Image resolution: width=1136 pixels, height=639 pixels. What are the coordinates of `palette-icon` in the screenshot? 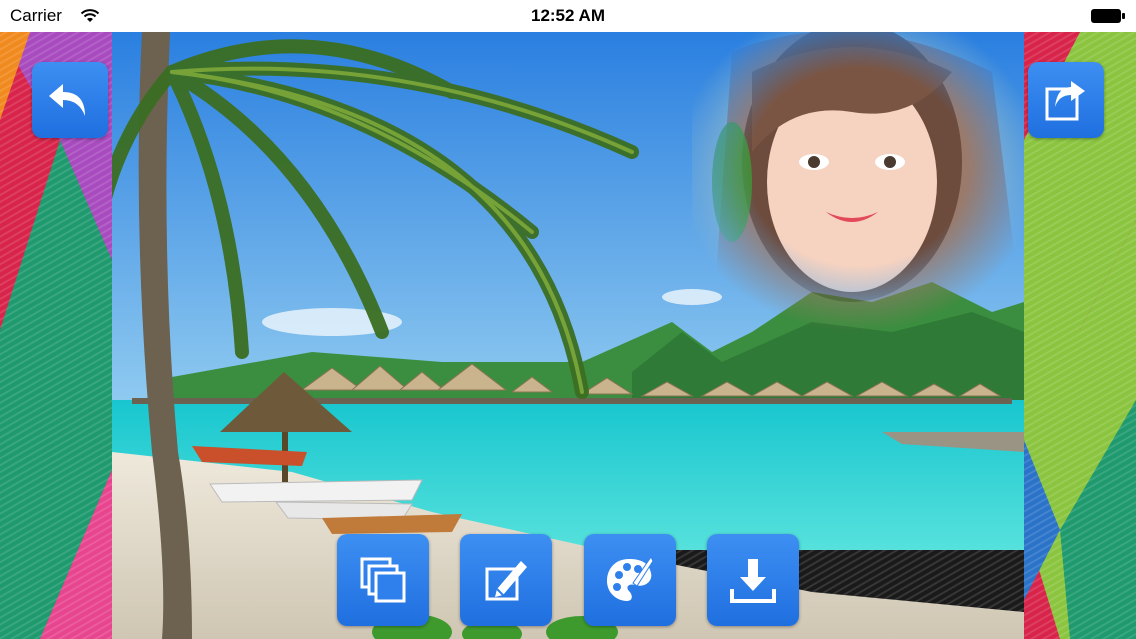 It's located at (630, 578).